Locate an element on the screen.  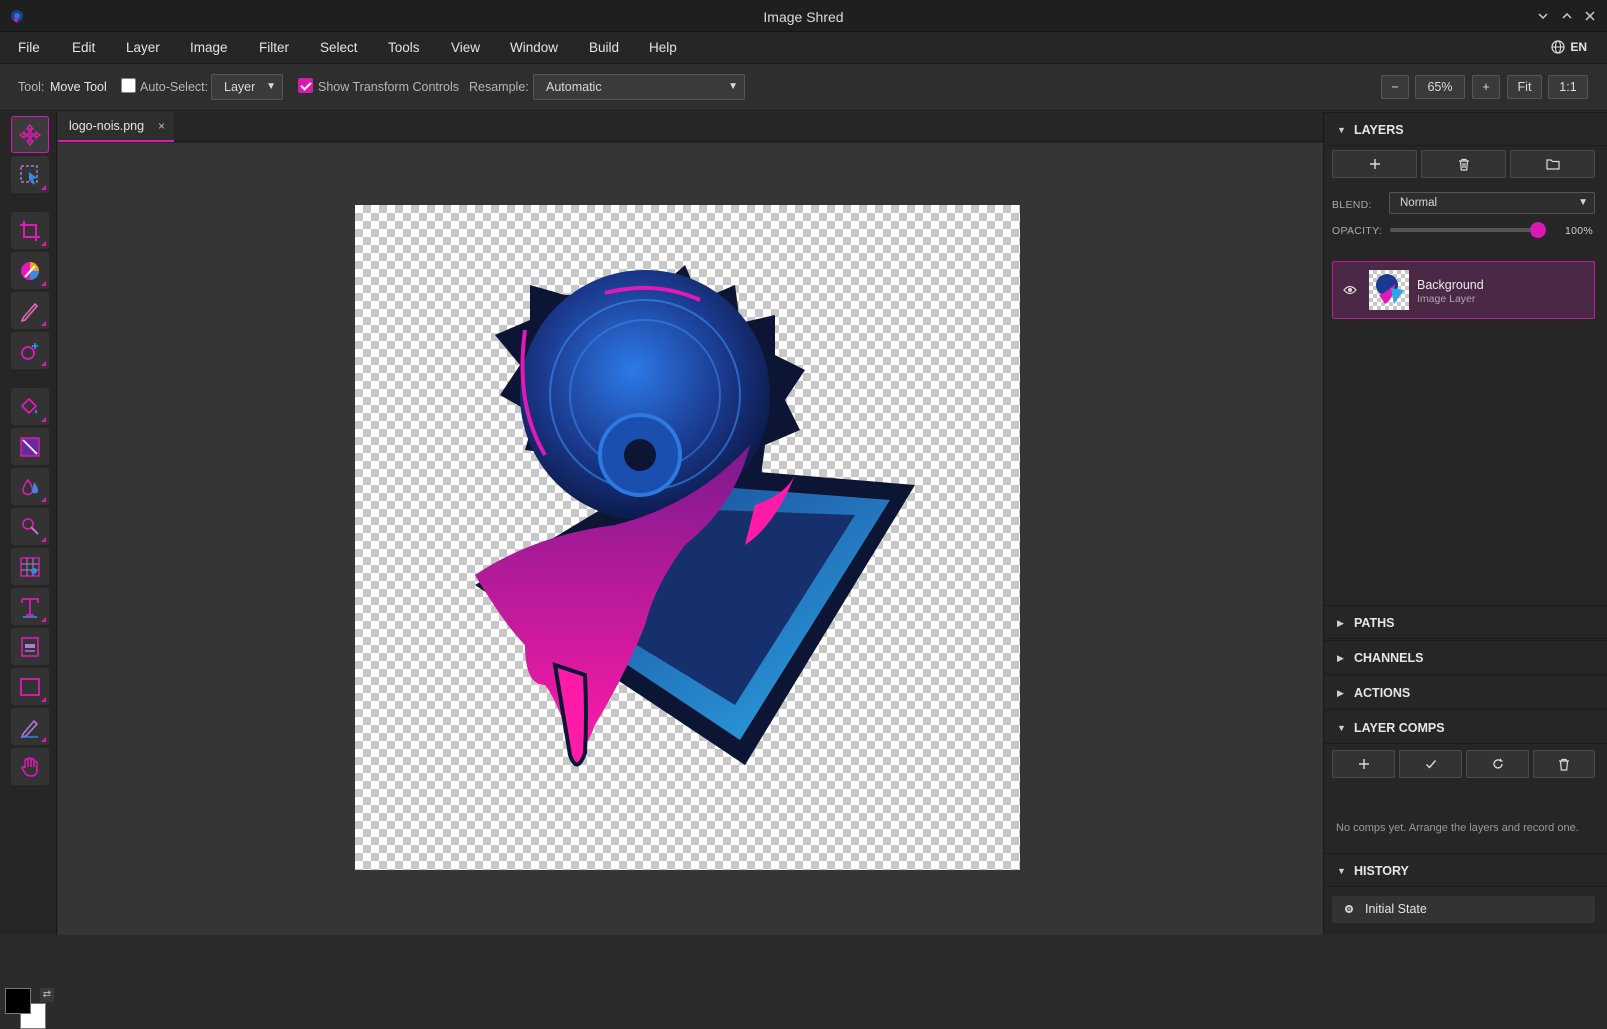
text-icon is located at coordinates (30, 607).